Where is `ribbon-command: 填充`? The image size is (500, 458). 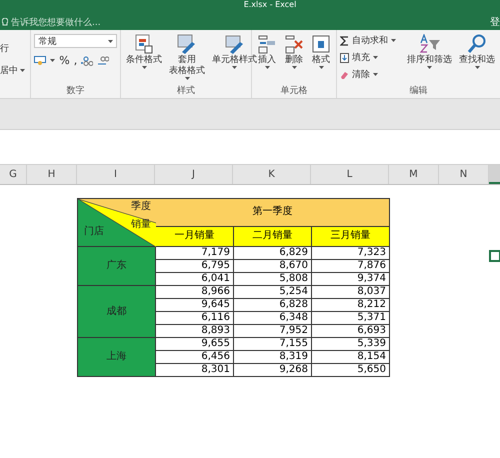 ribbon-command: 填充 is located at coordinates (368, 57).